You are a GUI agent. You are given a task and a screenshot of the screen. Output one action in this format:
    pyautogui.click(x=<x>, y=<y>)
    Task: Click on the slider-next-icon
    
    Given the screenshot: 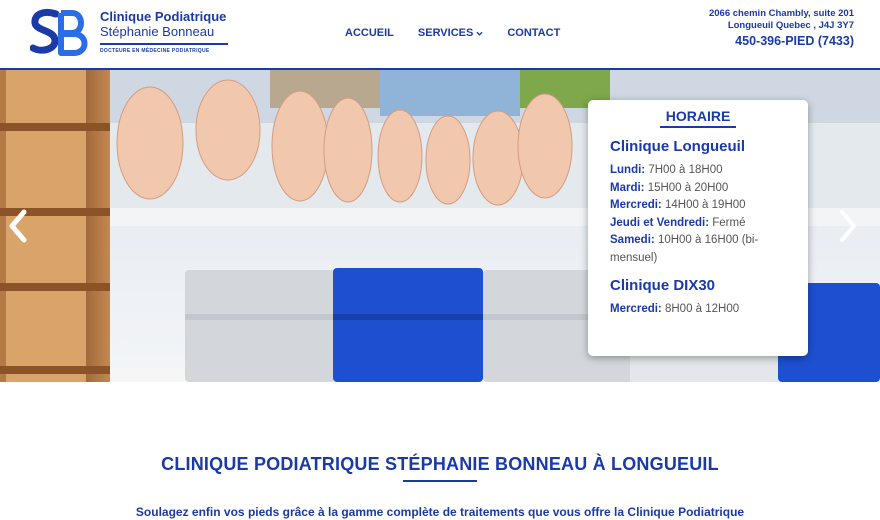 What is the action you would take?
    pyautogui.click(x=848, y=226)
    